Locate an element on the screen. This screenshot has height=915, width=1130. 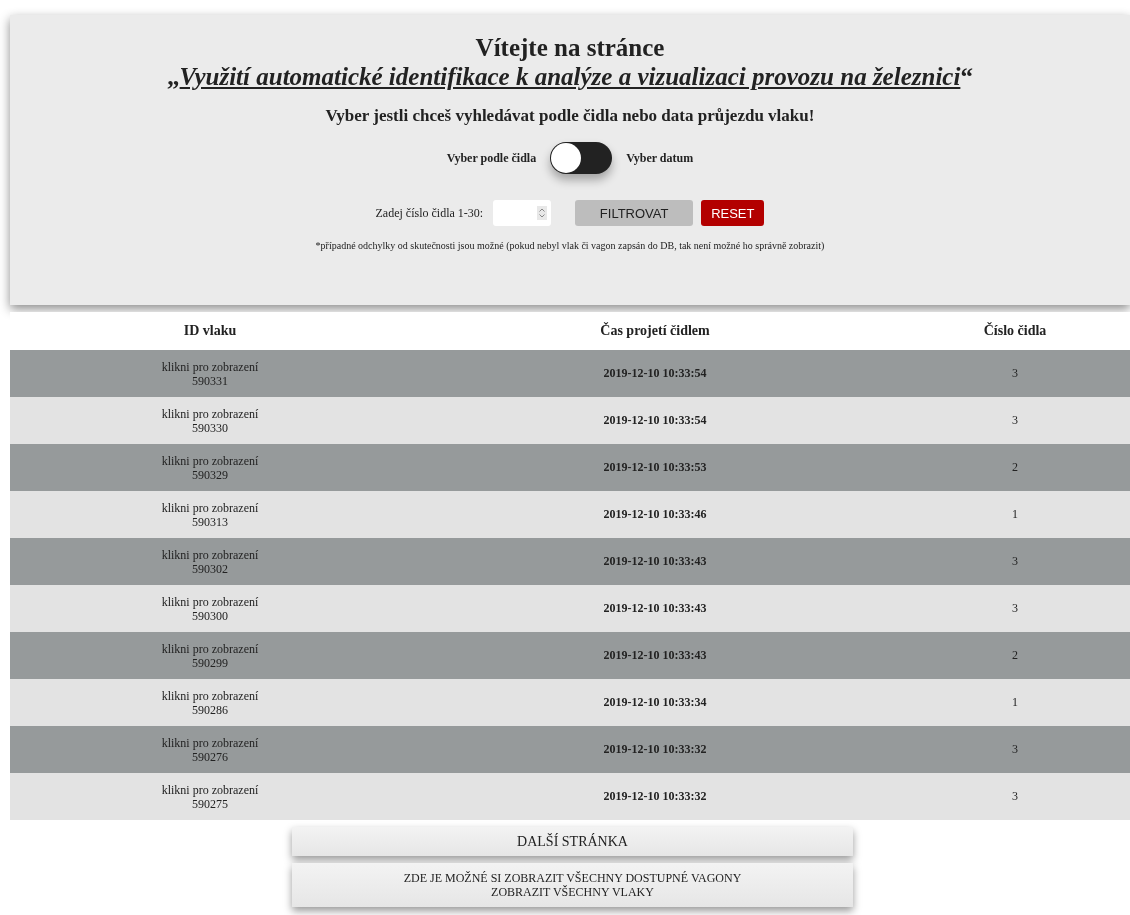
disclaimer-note: *případné odchylky od skutečnosti jsou možné (pokud nebyl vlak či vagon zapsán do DB, tak není možné ho správně zobrazit) is located at coordinates (570, 245).